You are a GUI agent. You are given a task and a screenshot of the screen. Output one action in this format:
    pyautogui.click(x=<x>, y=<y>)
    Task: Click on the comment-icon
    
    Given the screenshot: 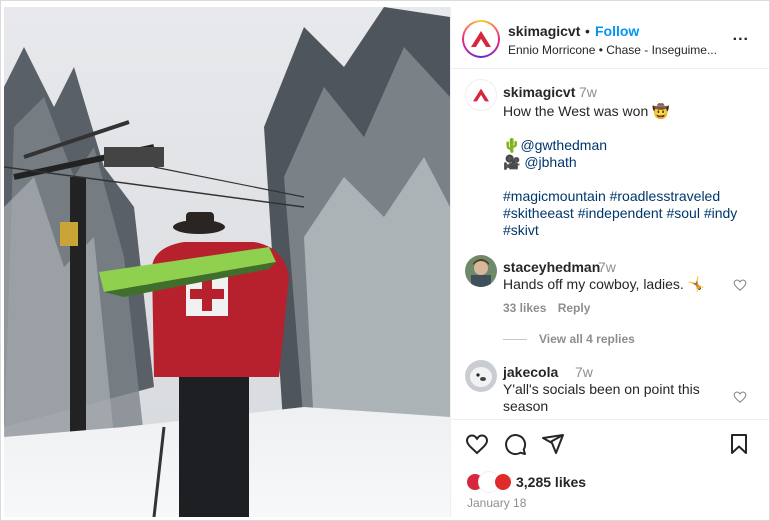 What is the action you would take?
    pyautogui.click(x=515, y=444)
    